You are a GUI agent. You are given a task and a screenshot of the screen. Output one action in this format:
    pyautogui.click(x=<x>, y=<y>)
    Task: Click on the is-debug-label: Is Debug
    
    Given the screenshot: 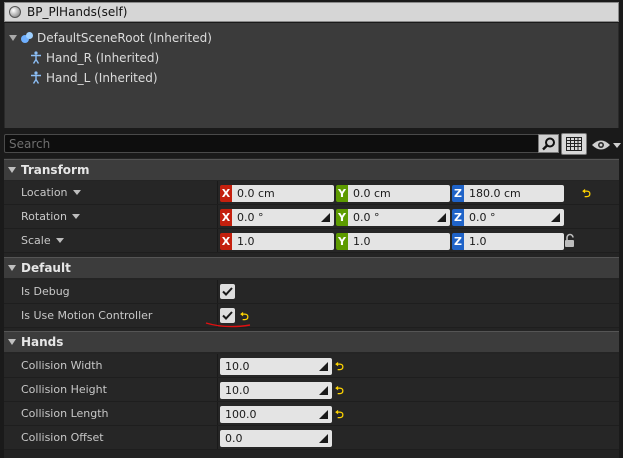 What is the action you would take?
    pyautogui.click(x=45, y=291)
    